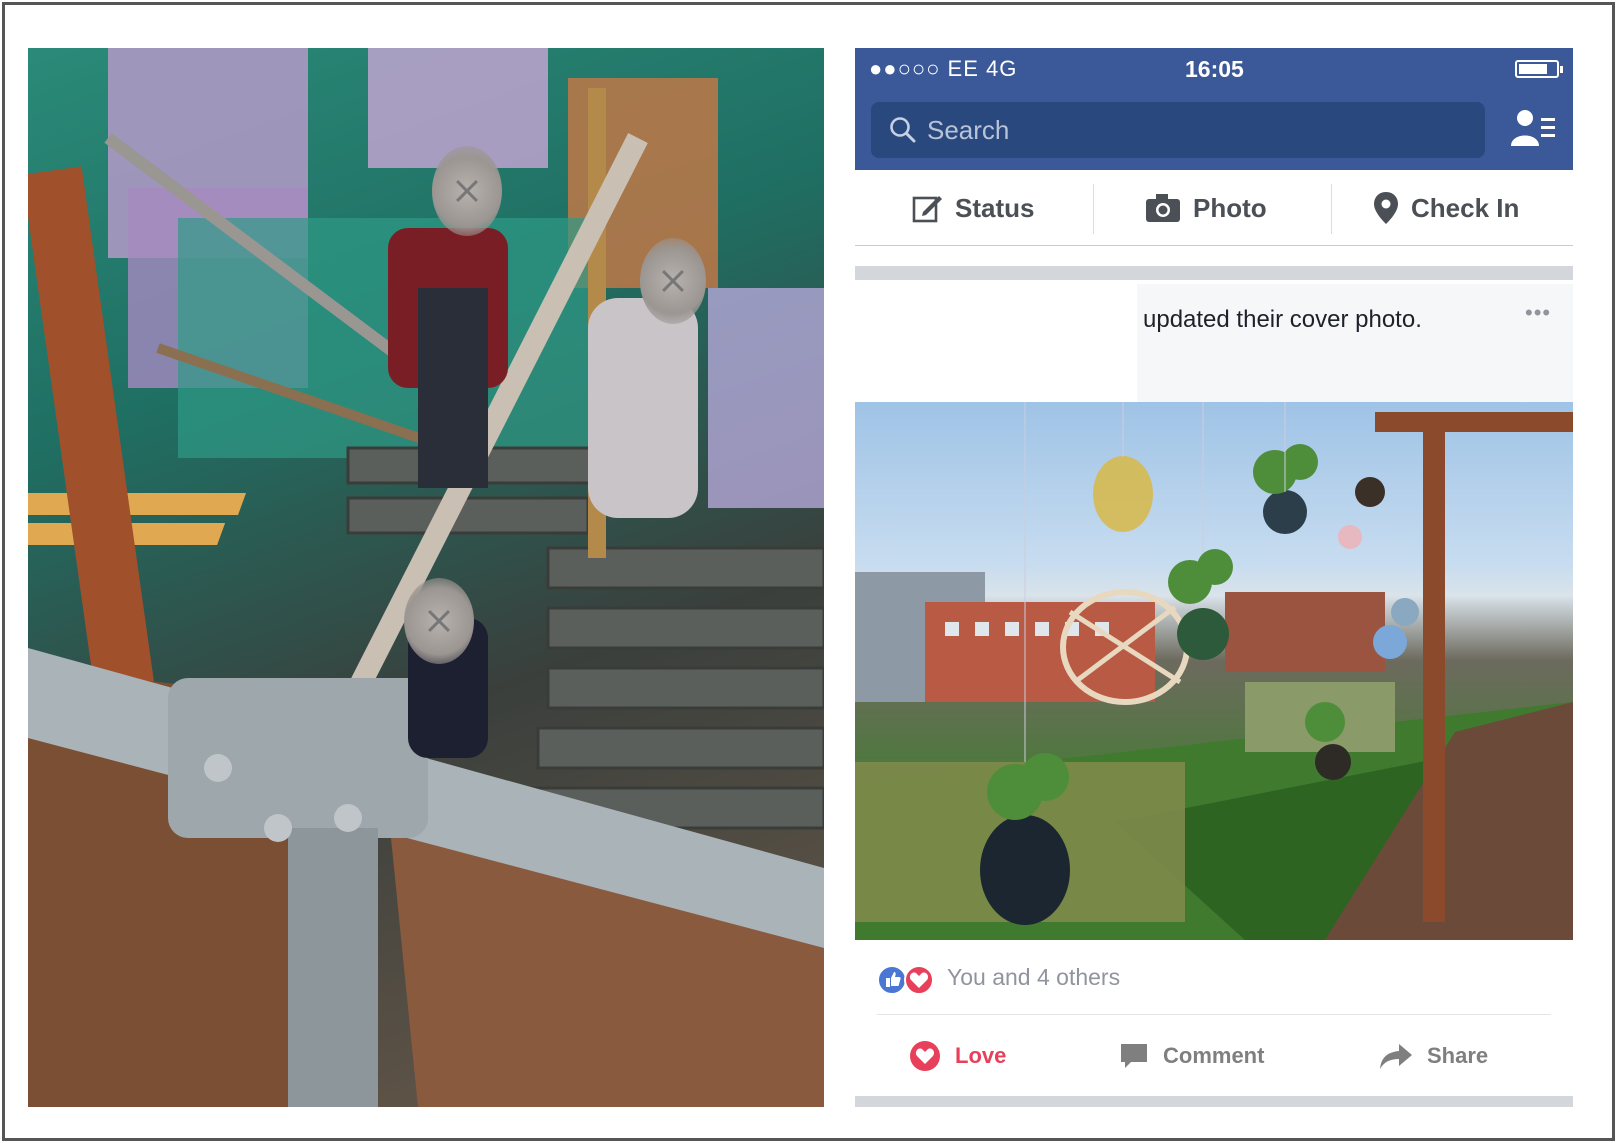 The height and width of the screenshot is (1143, 1617). What do you see at coordinates (981, 1055) in the screenshot?
I see `love-label: Love` at bounding box center [981, 1055].